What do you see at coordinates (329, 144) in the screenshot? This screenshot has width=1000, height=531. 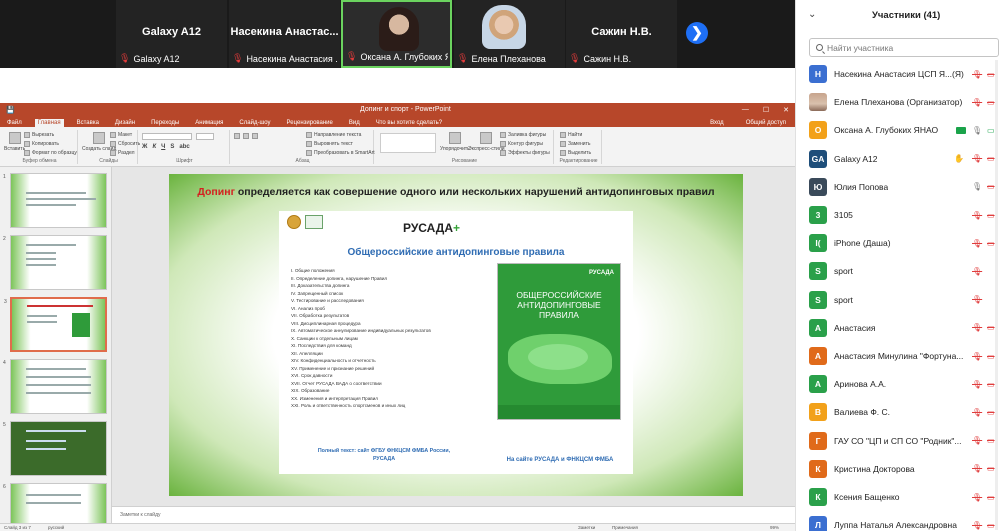 I see `align-text-button: Выровнять текст` at bounding box center [329, 144].